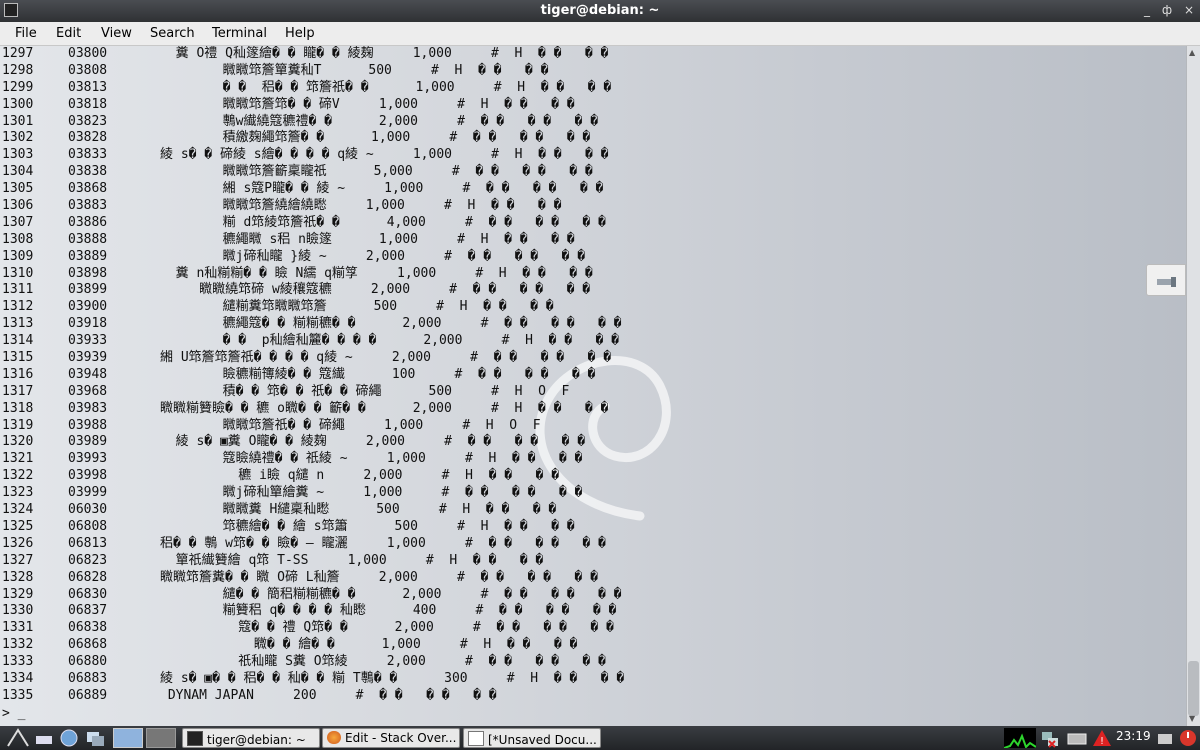 This screenshot has width=1200, height=750. Describe the element at coordinates (26, 33) in the screenshot. I see `menu-file: File` at that location.